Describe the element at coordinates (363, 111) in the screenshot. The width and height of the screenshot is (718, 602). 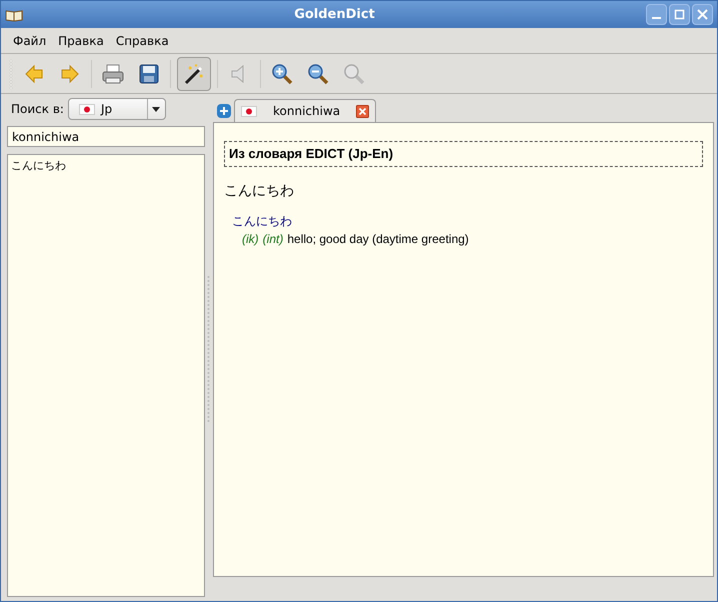
I see `close-tab-icon` at that location.